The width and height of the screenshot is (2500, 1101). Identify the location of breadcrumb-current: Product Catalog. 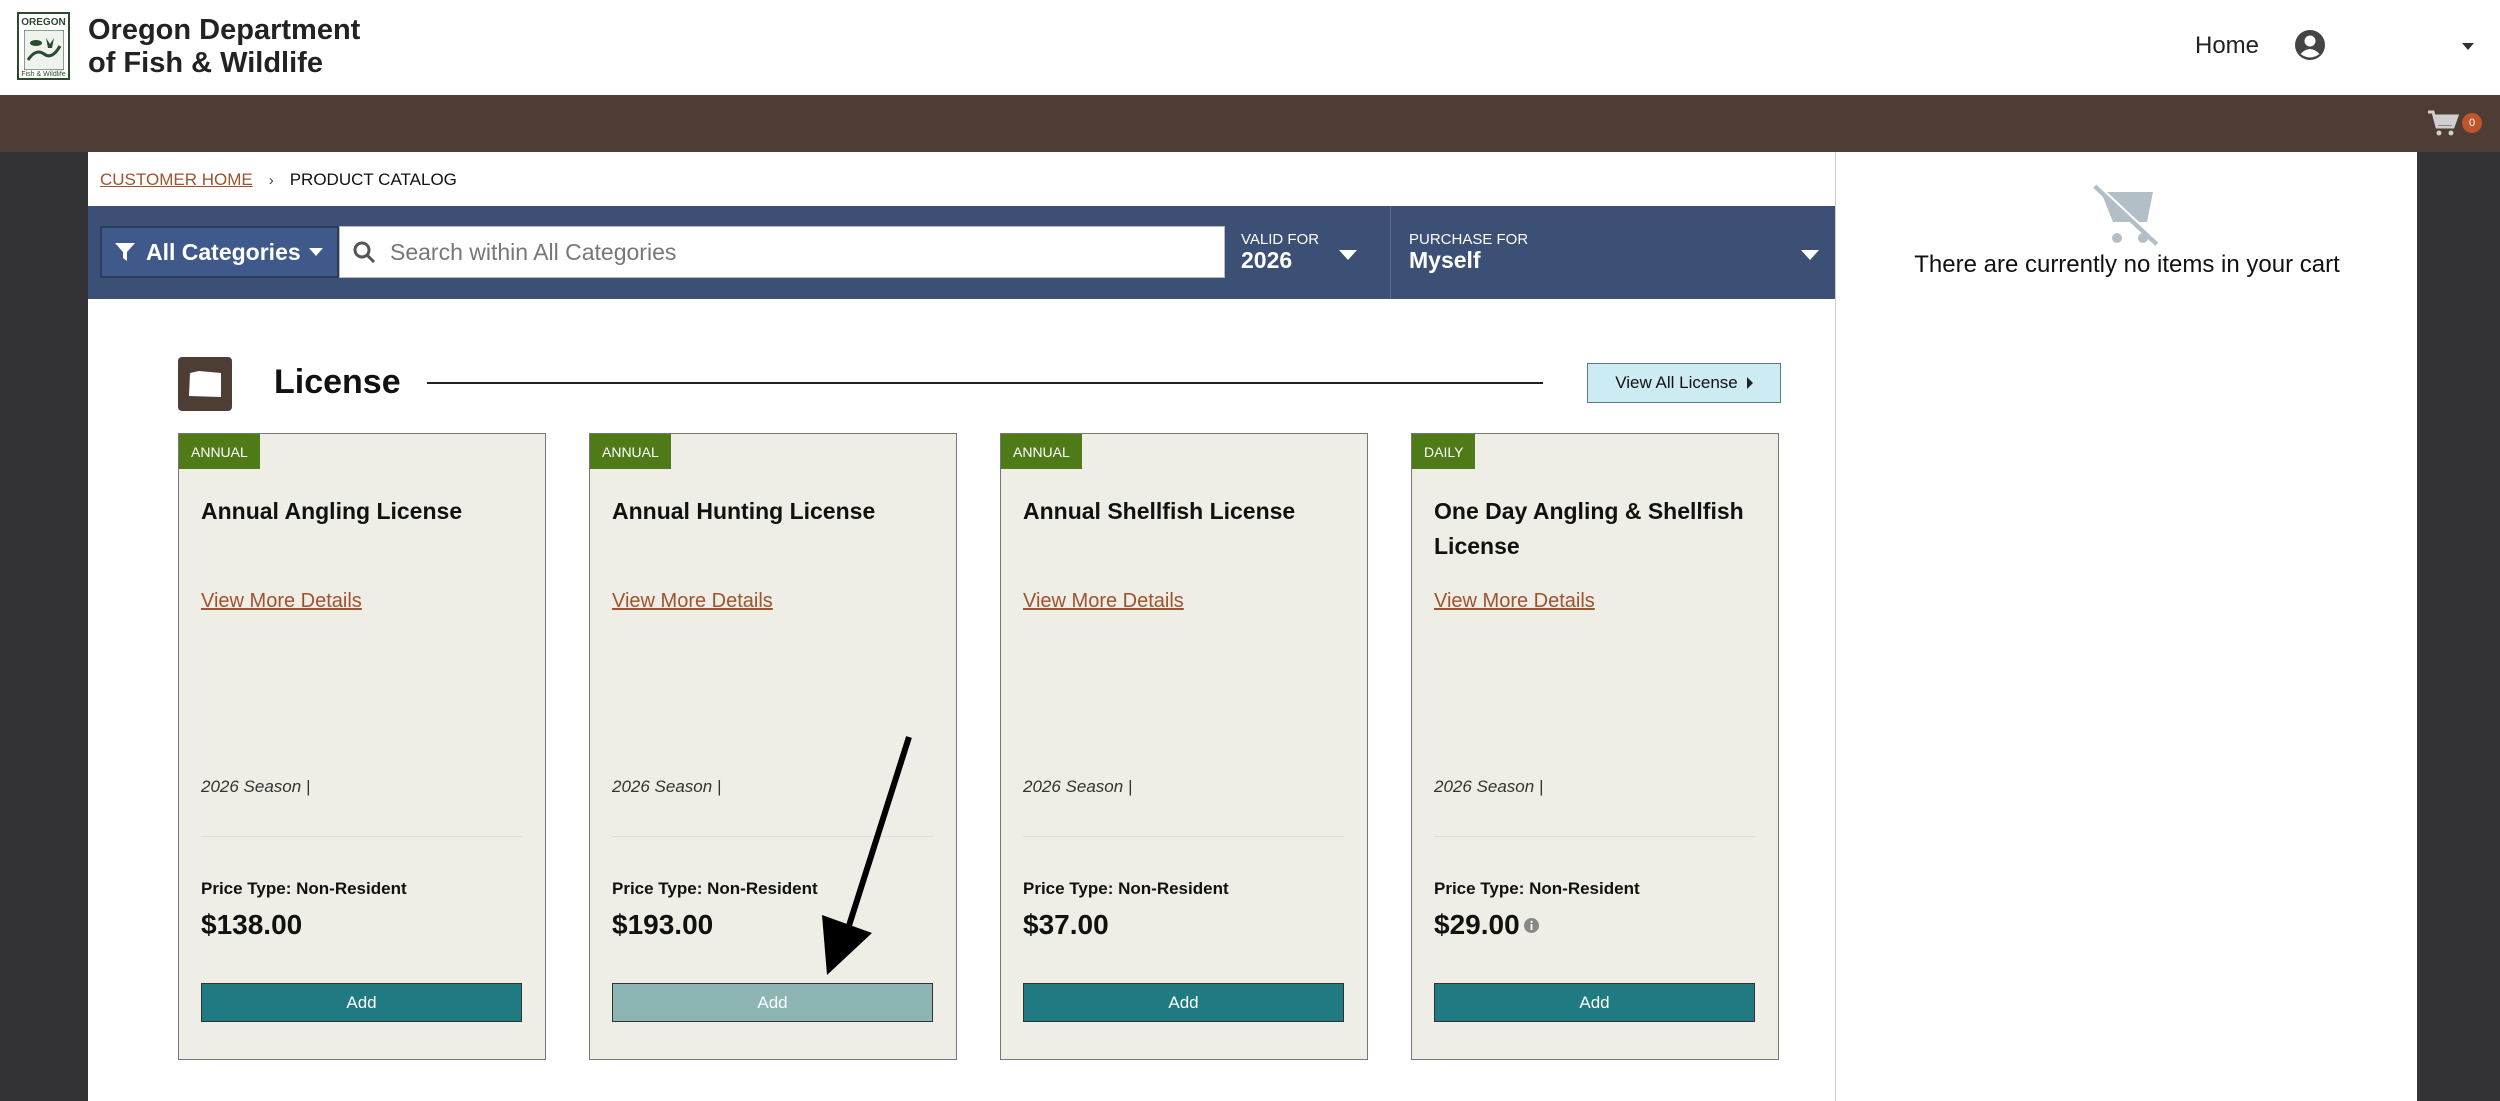
(373, 179).